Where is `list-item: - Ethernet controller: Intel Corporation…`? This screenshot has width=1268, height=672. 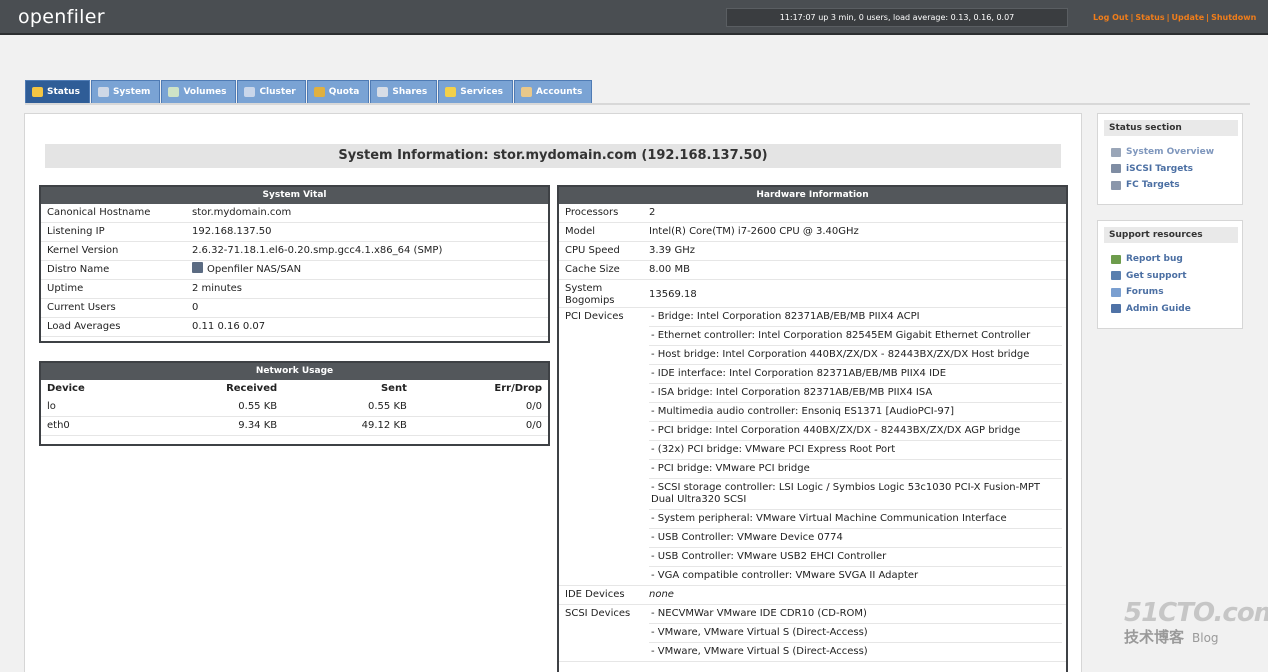 list-item: - Ethernet controller: Intel Corporation… is located at coordinates (855, 336).